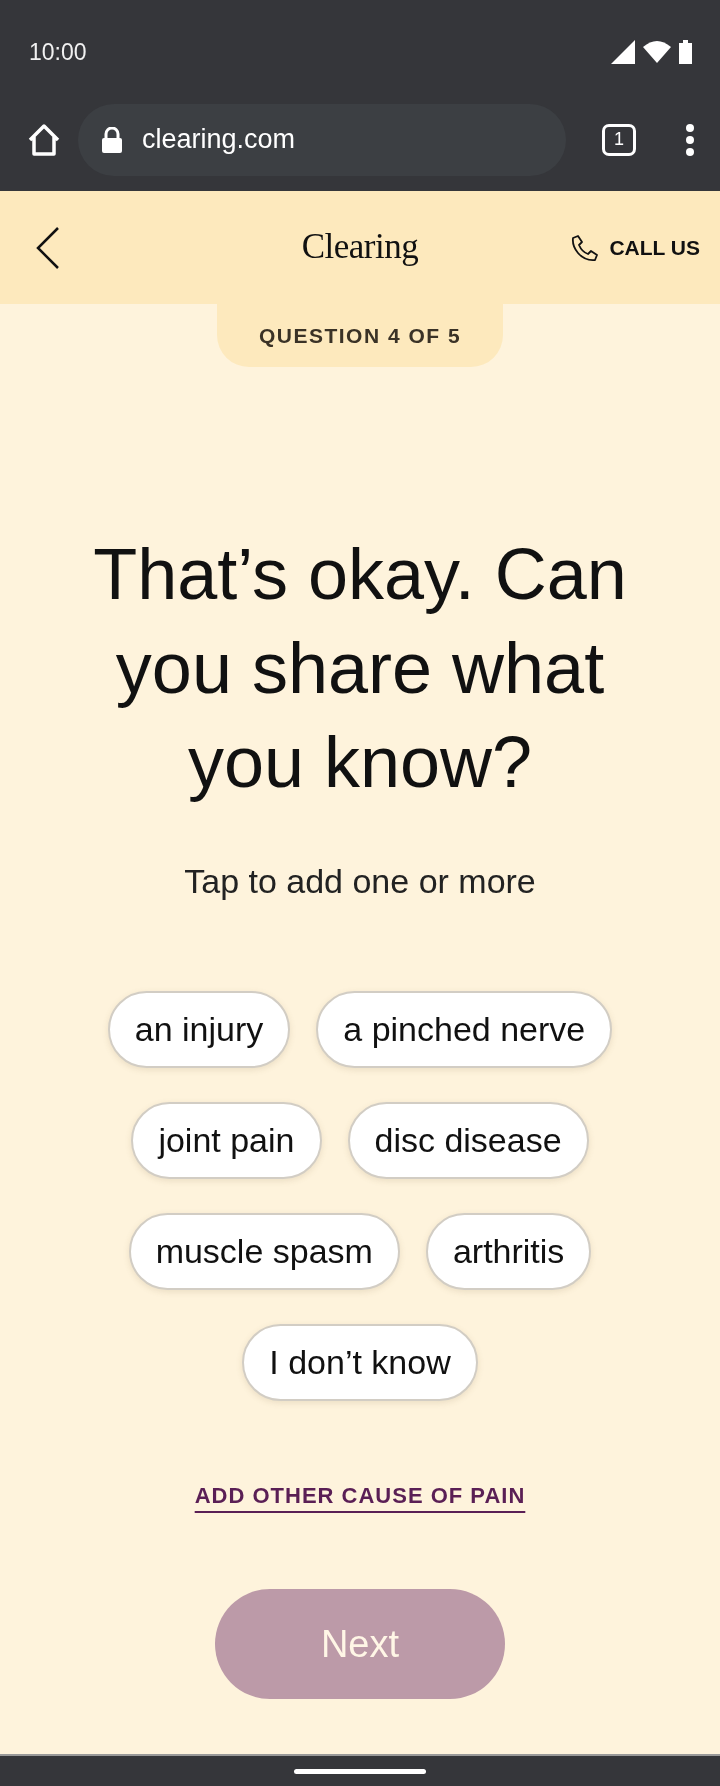  Describe the element at coordinates (360, 1771) in the screenshot. I see `home-indicator` at that location.